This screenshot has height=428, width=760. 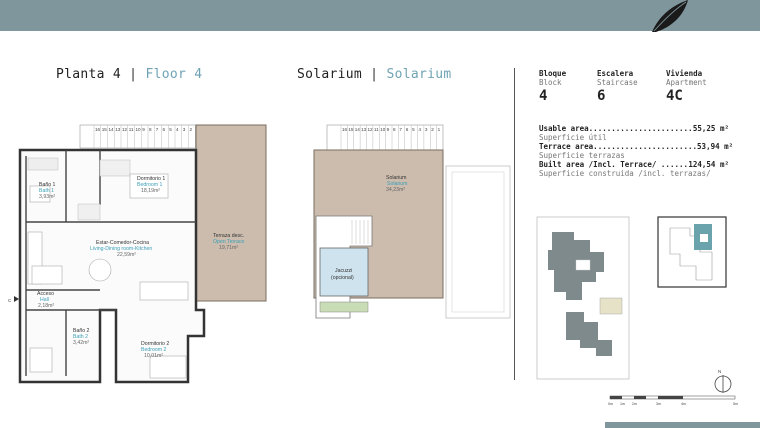 I want to click on room-solarium: Solarium Solarium 34,23m², so click(x=396, y=184).